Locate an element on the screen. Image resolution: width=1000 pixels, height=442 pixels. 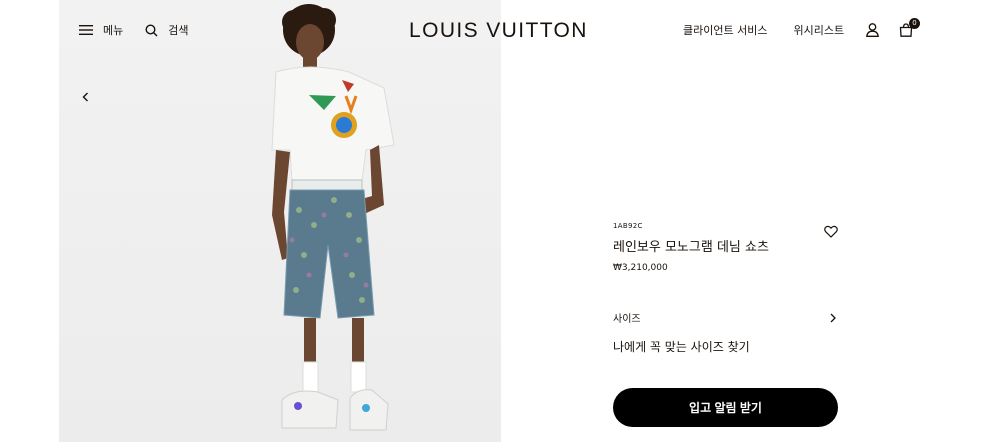
heart-icon is located at coordinates (831, 231).